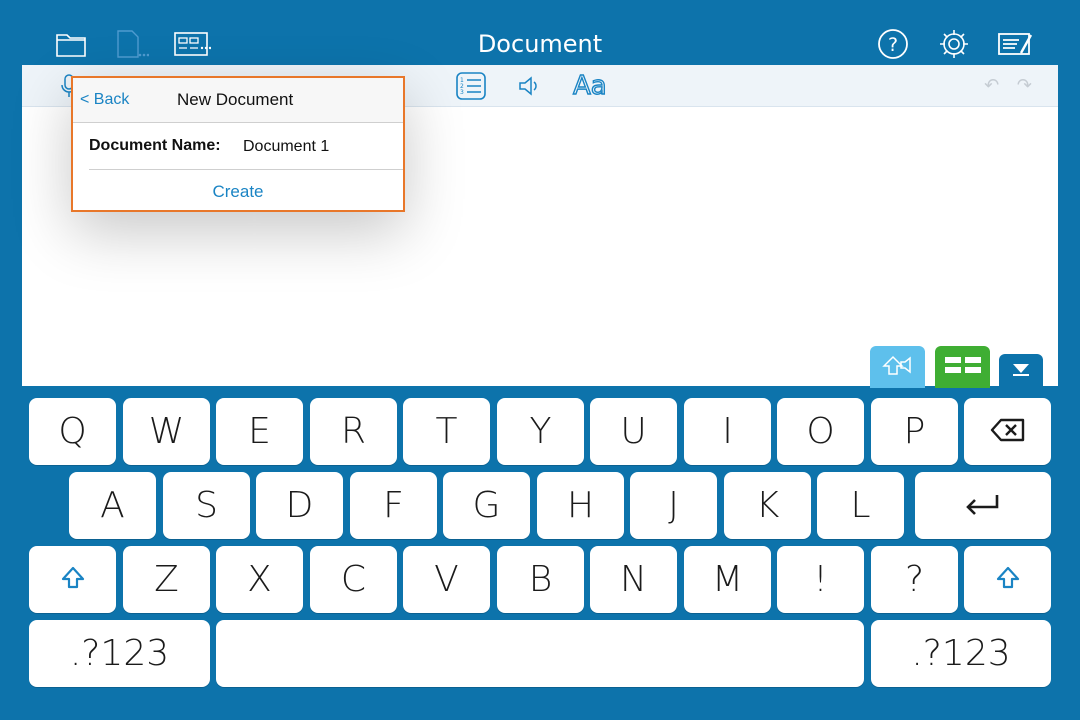  I want to click on return-icon, so click(983, 505).